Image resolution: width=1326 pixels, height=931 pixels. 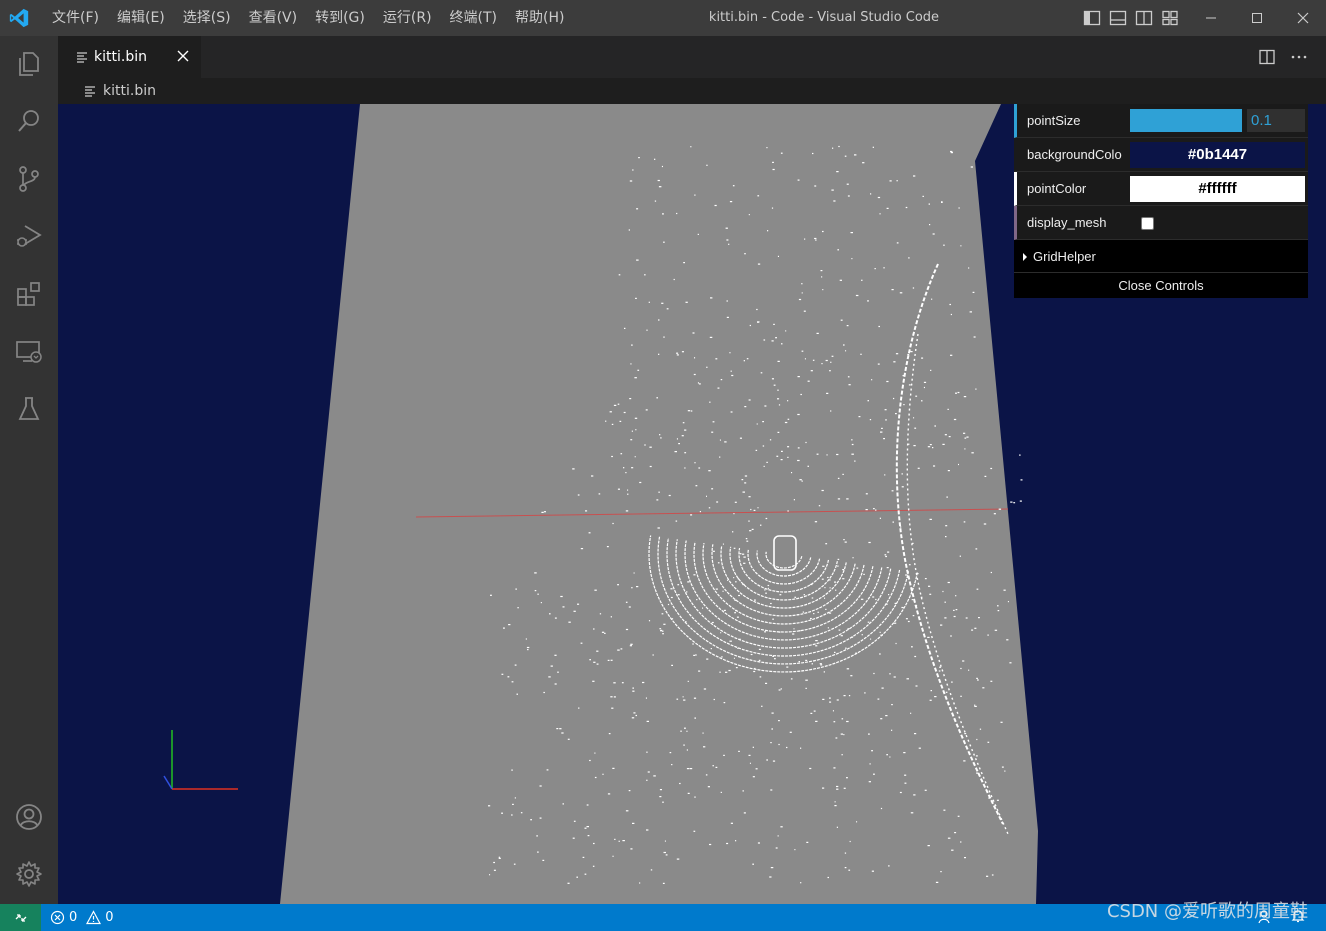 What do you see at coordinates (407, 18) in the screenshot?
I see `menu-run: 运行(R)` at bounding box center [407, 18].